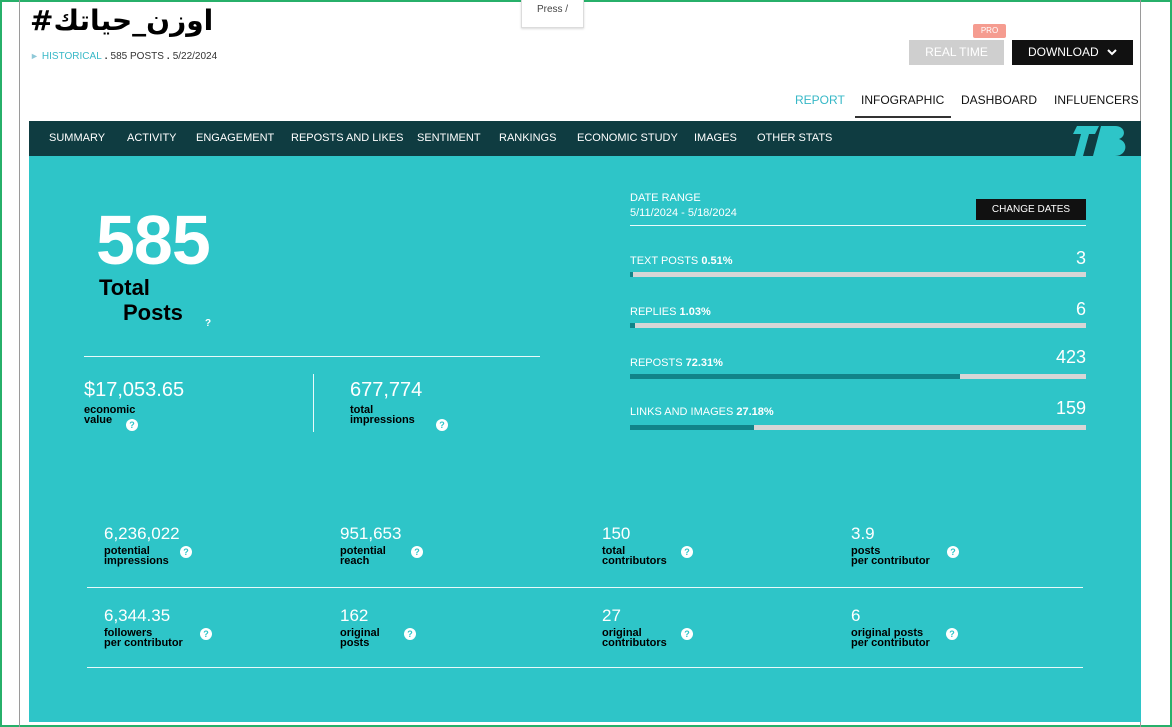  I want to click on pro-badge: PRO, so click(989, 31).